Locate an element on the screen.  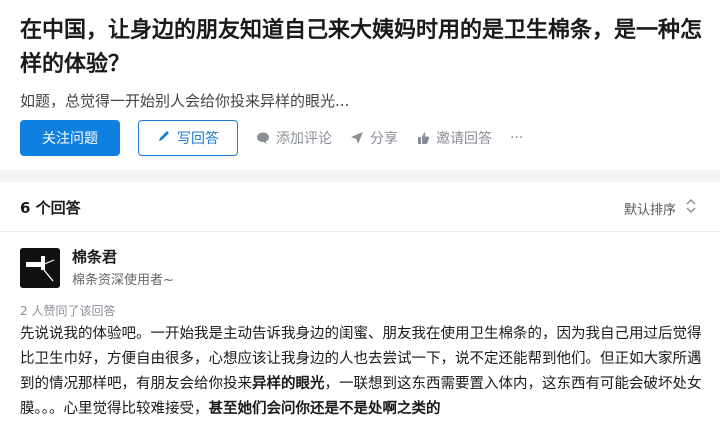
invite-answer-button: 邀请回答 is located at coordinates (454, 138).